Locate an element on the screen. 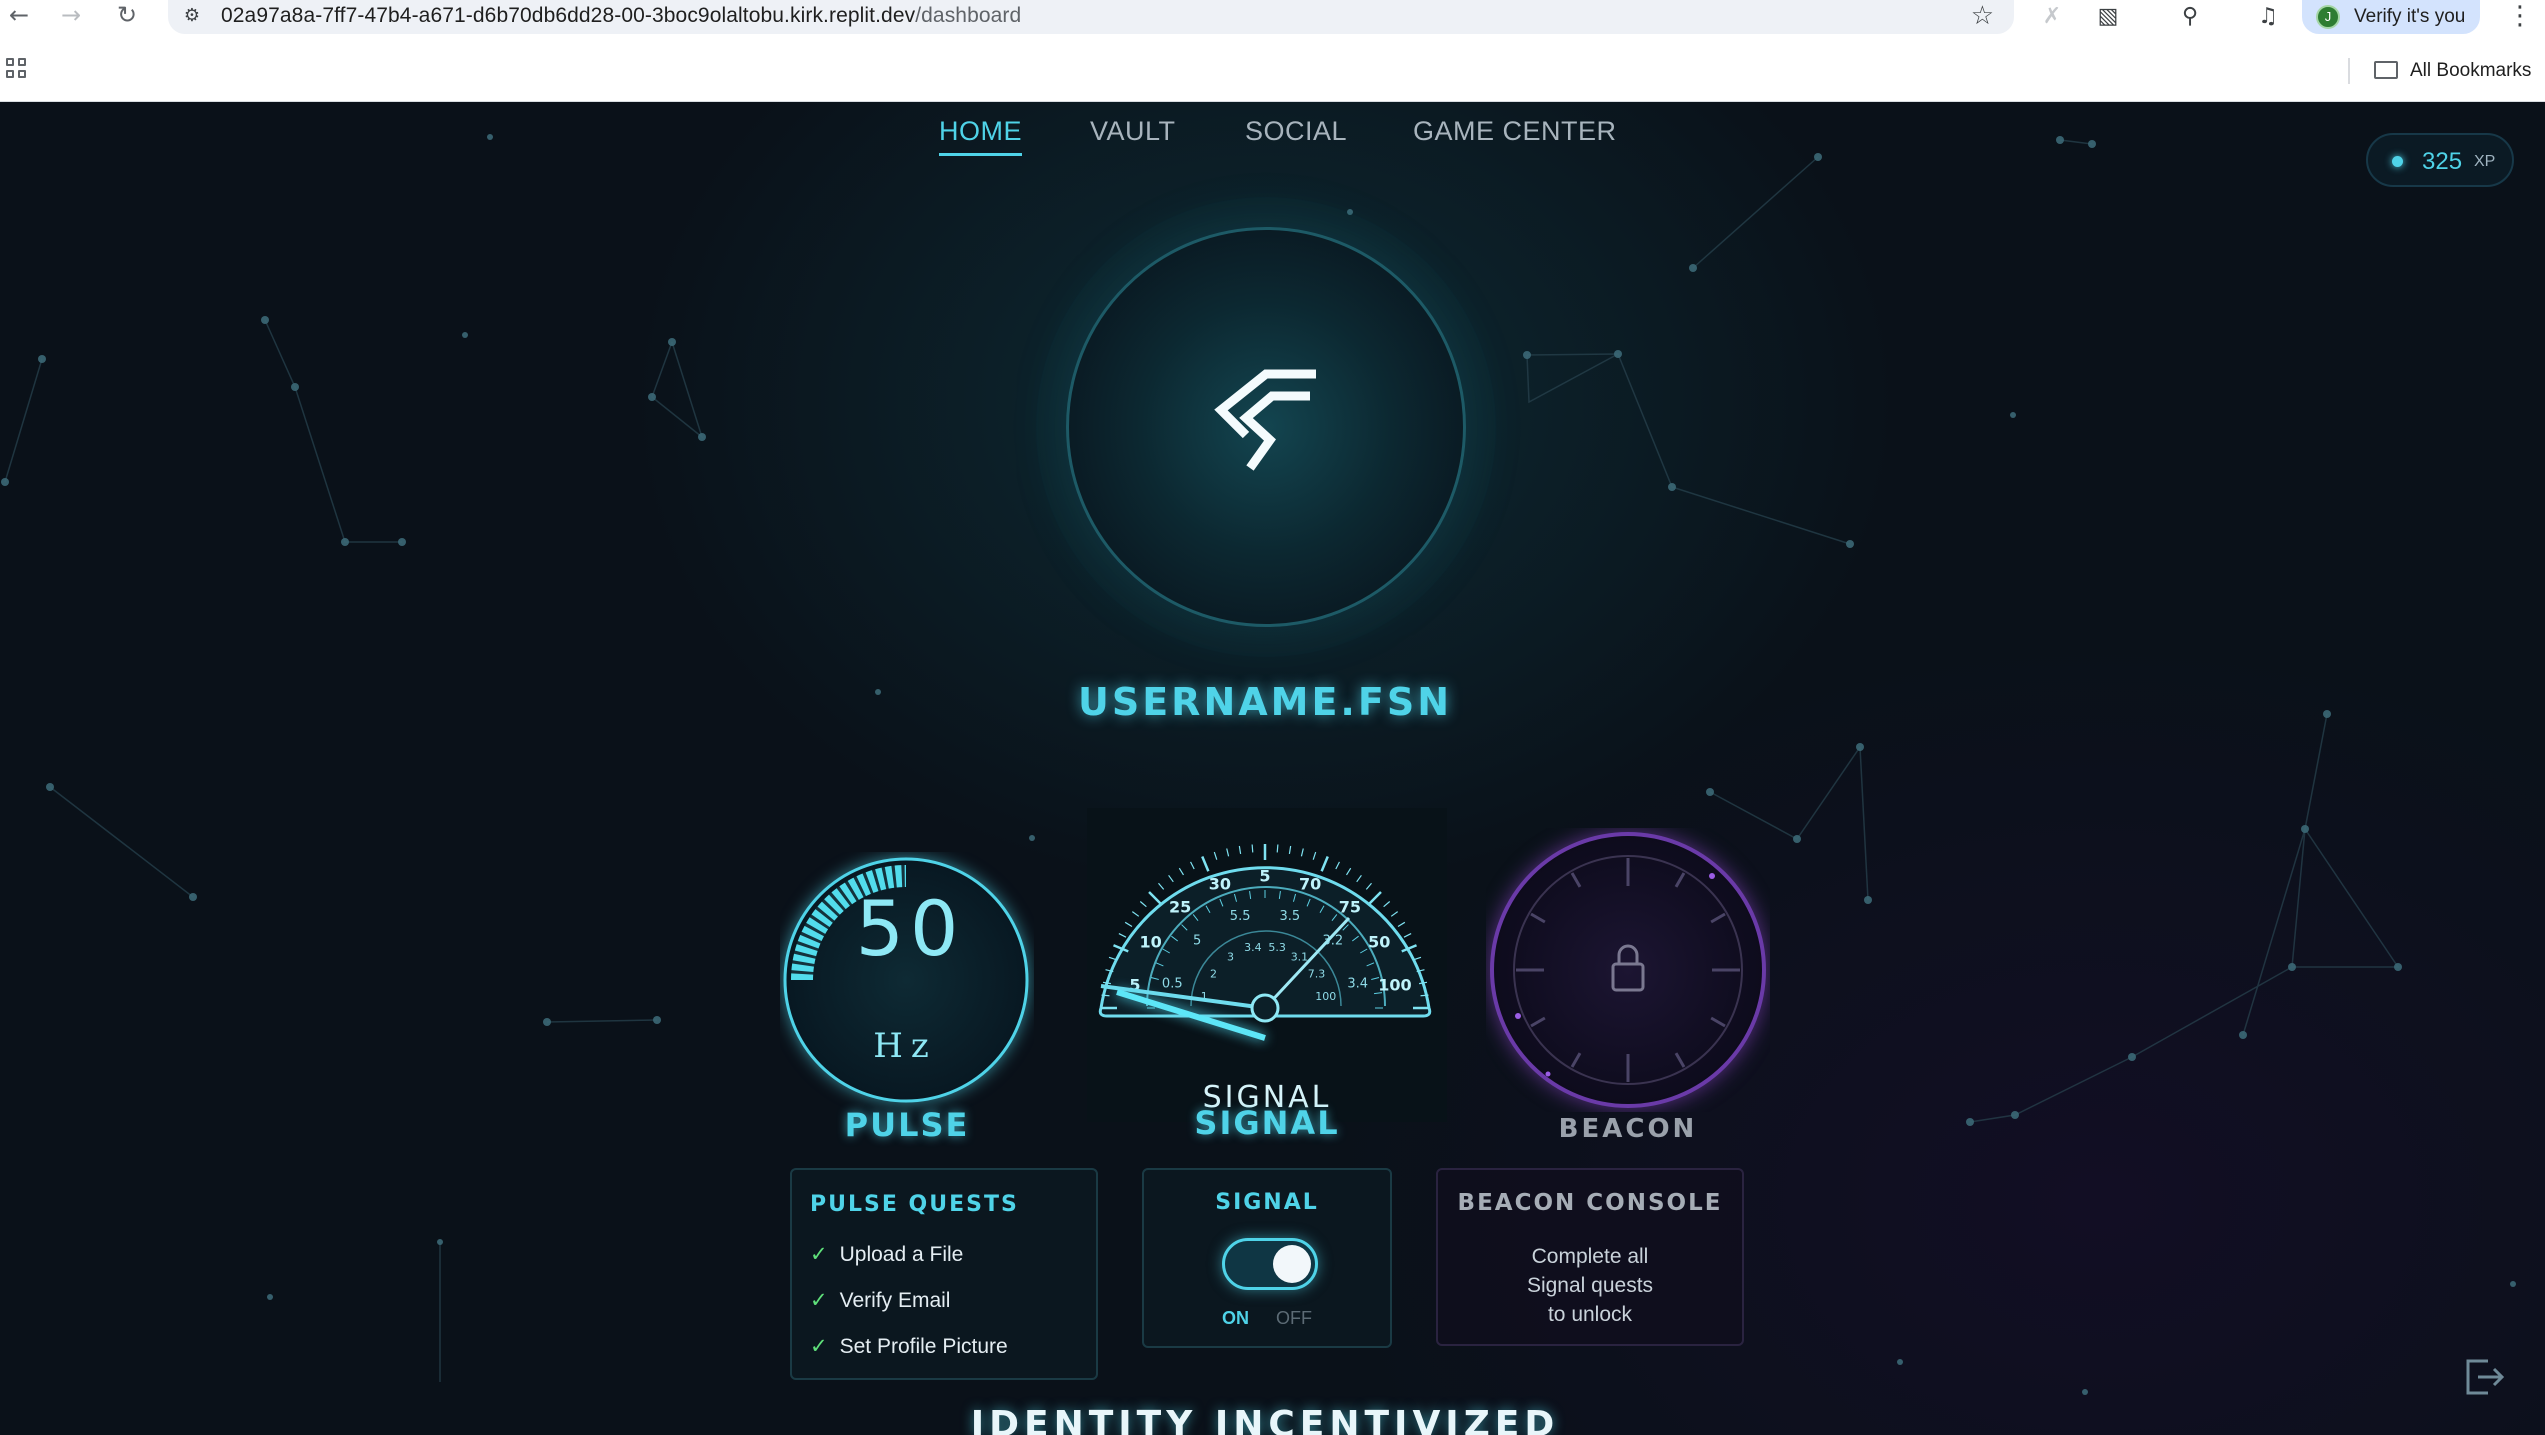 Image resolution: width=2545 pixels, height=1435 pixels. nav-home: HOME is located at coordinates (980, 136).